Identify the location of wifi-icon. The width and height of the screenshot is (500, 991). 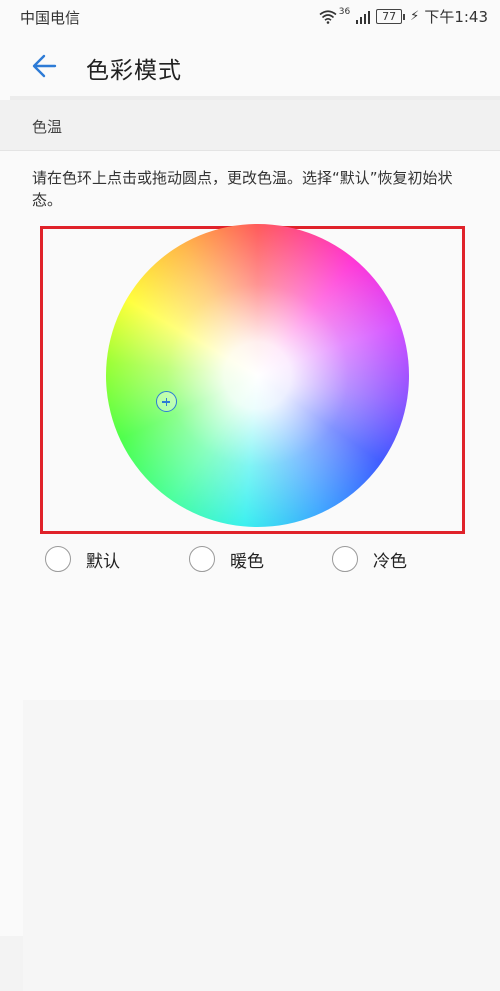
(328, 16).